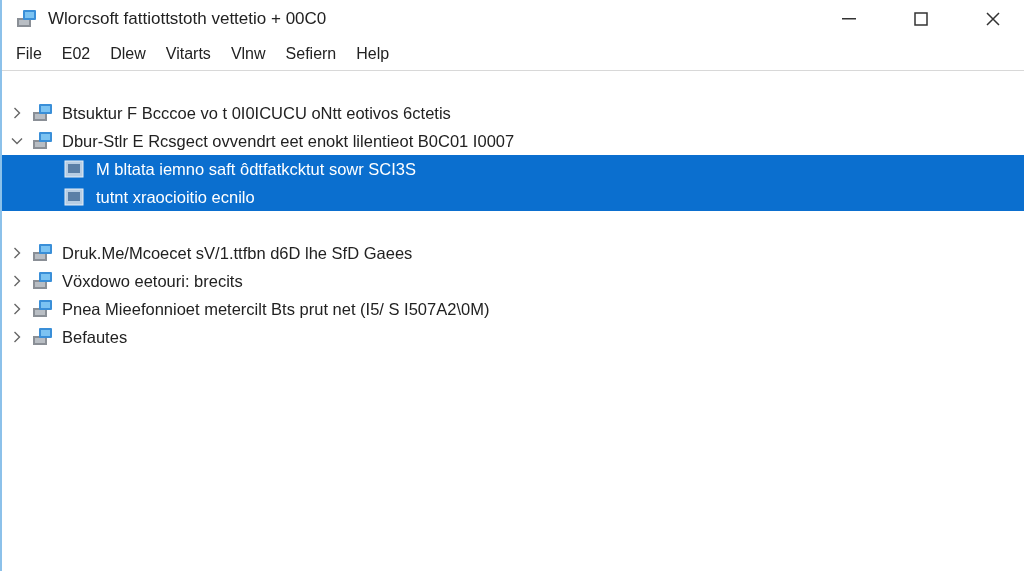 The width and height of the screenshot is (1024, 571). What do you see at coordinates (276, 309) in the screenshot?
I see `tree-label: Pnea Mieefonnioet metercilt Bts prut net (I5/ S I507A2\0M)` at bounding box center [276, 309].